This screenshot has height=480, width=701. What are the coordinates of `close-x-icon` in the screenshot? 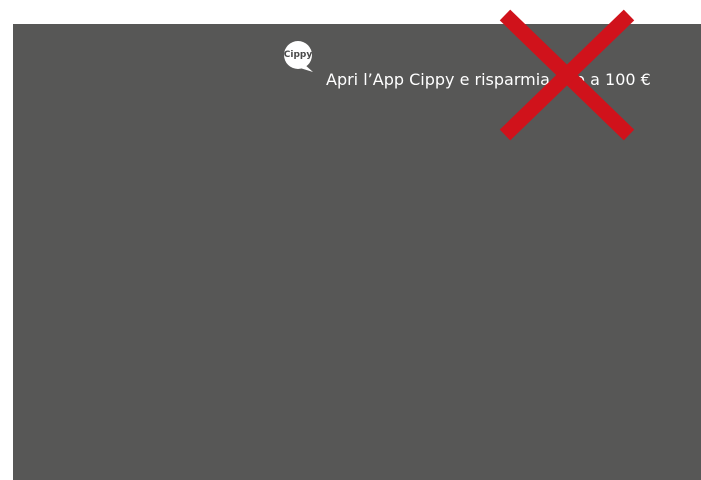 It's located at (567, 75).